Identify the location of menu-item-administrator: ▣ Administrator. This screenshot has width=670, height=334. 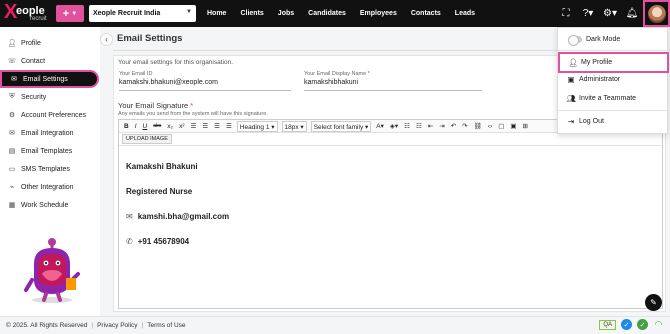
(613, 79).